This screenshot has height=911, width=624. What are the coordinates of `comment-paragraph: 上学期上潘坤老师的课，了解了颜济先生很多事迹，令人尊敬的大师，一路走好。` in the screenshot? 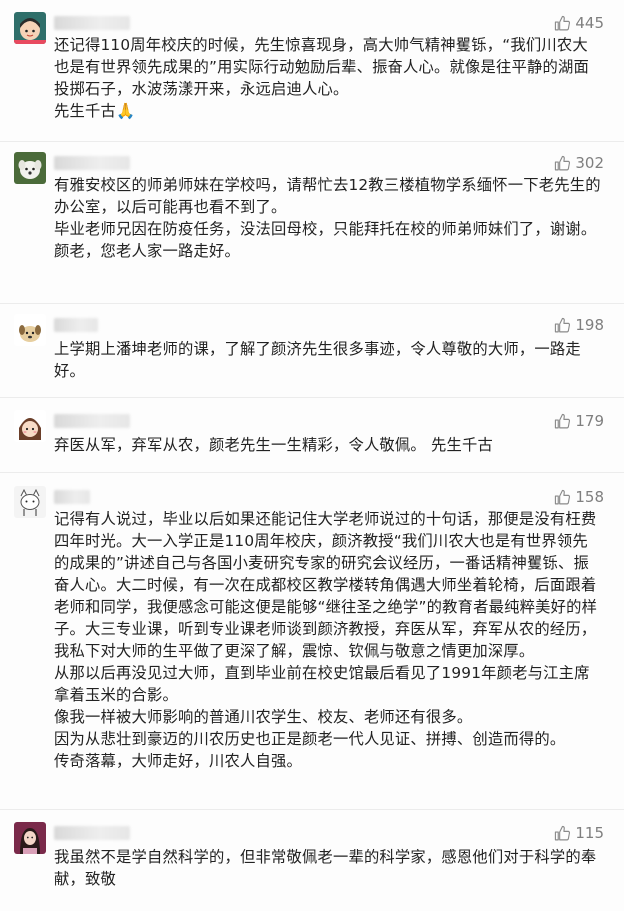 It's located at (317, 360).